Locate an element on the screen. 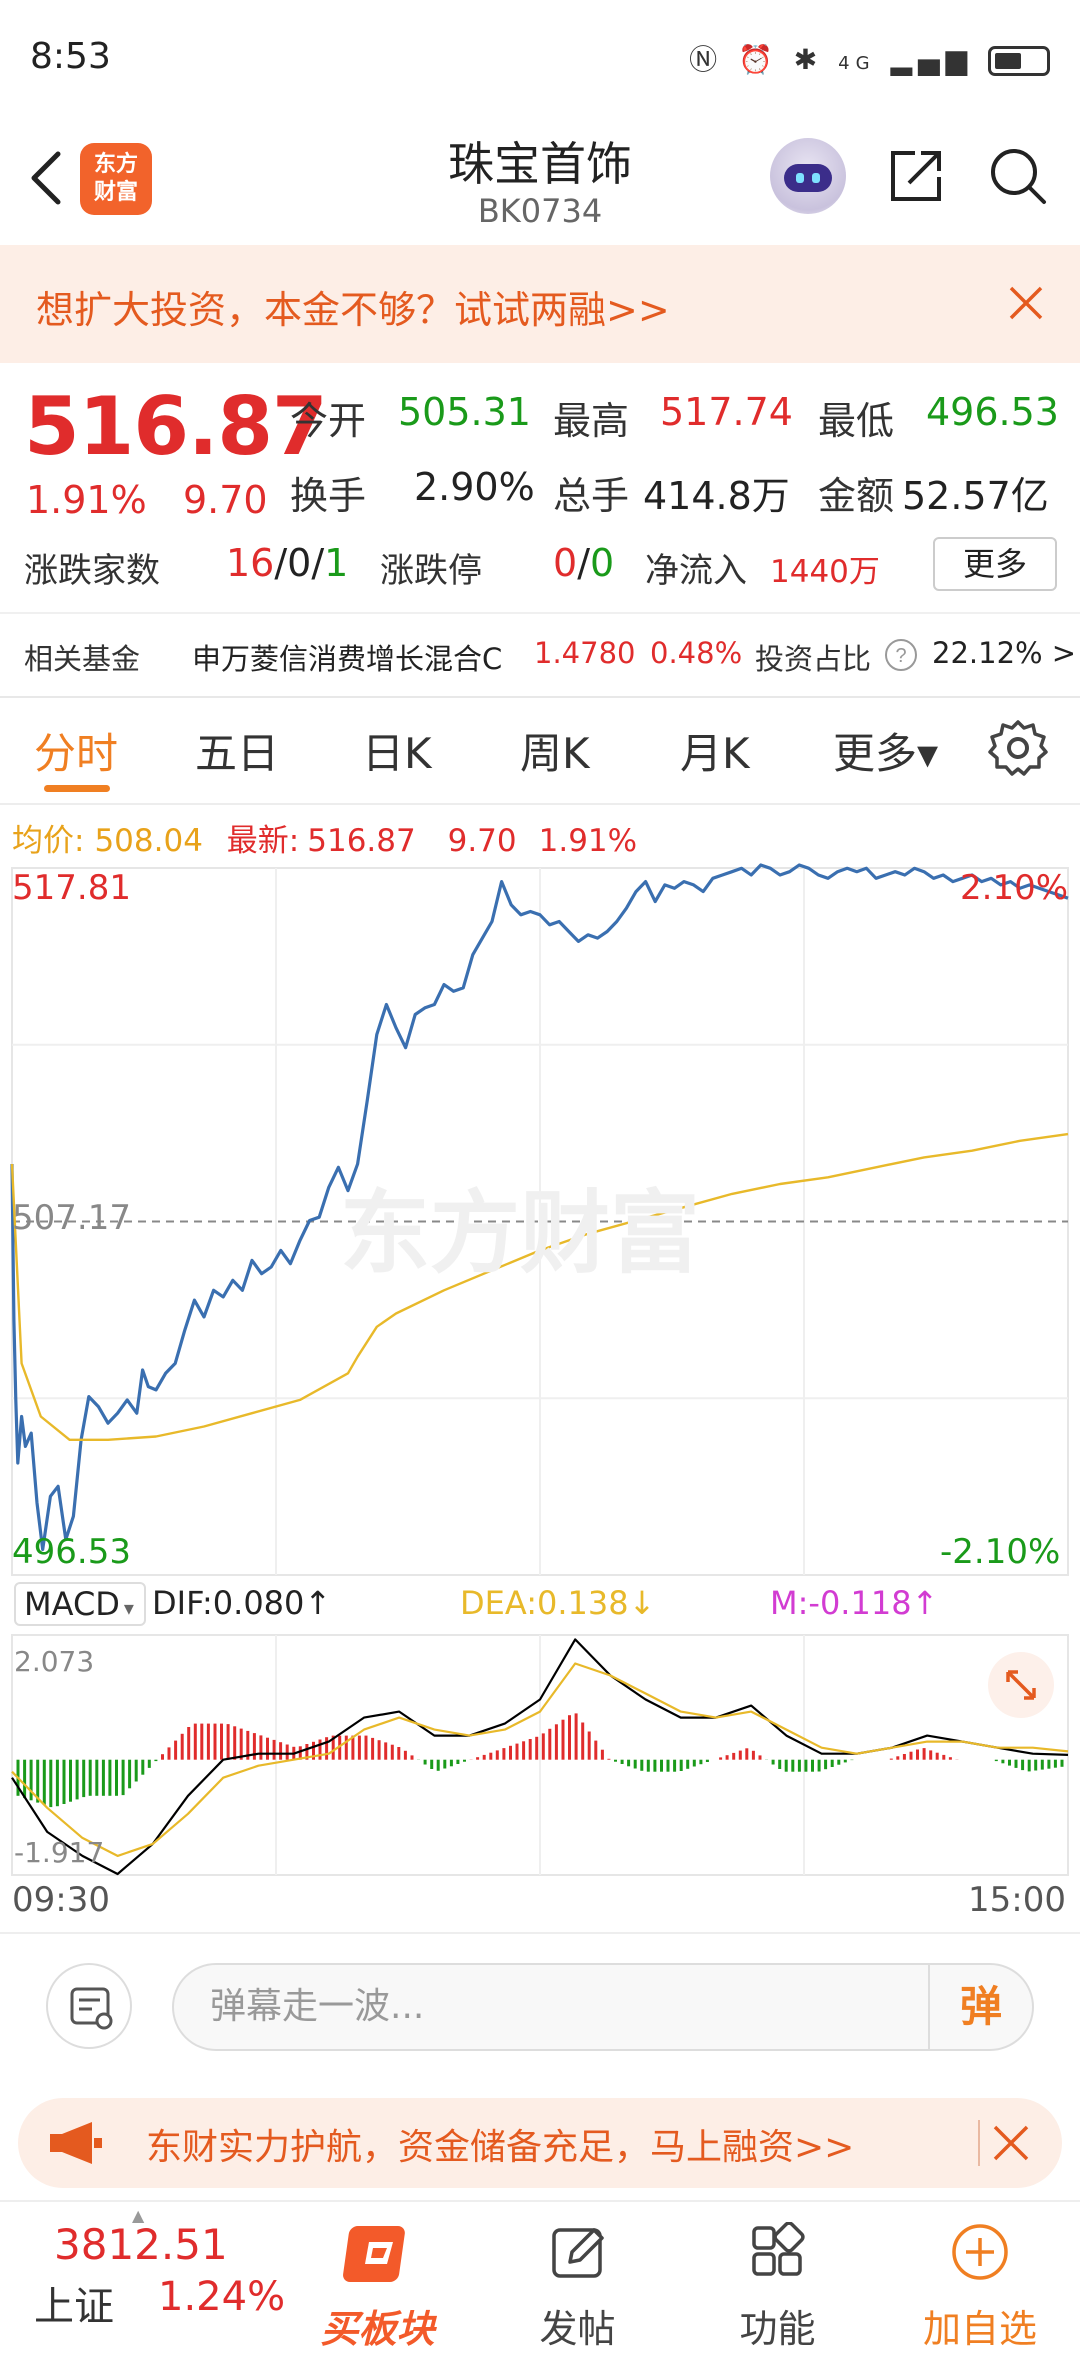 The width and height of the screenshot is (1080, 2376). megaphone-icon is located at coordinates (76, 2143).